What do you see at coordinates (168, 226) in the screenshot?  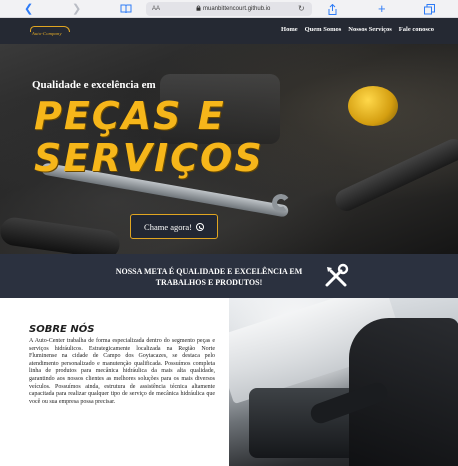 I see `call-now-label: Chame agora!` at bounding box center [168, 226].